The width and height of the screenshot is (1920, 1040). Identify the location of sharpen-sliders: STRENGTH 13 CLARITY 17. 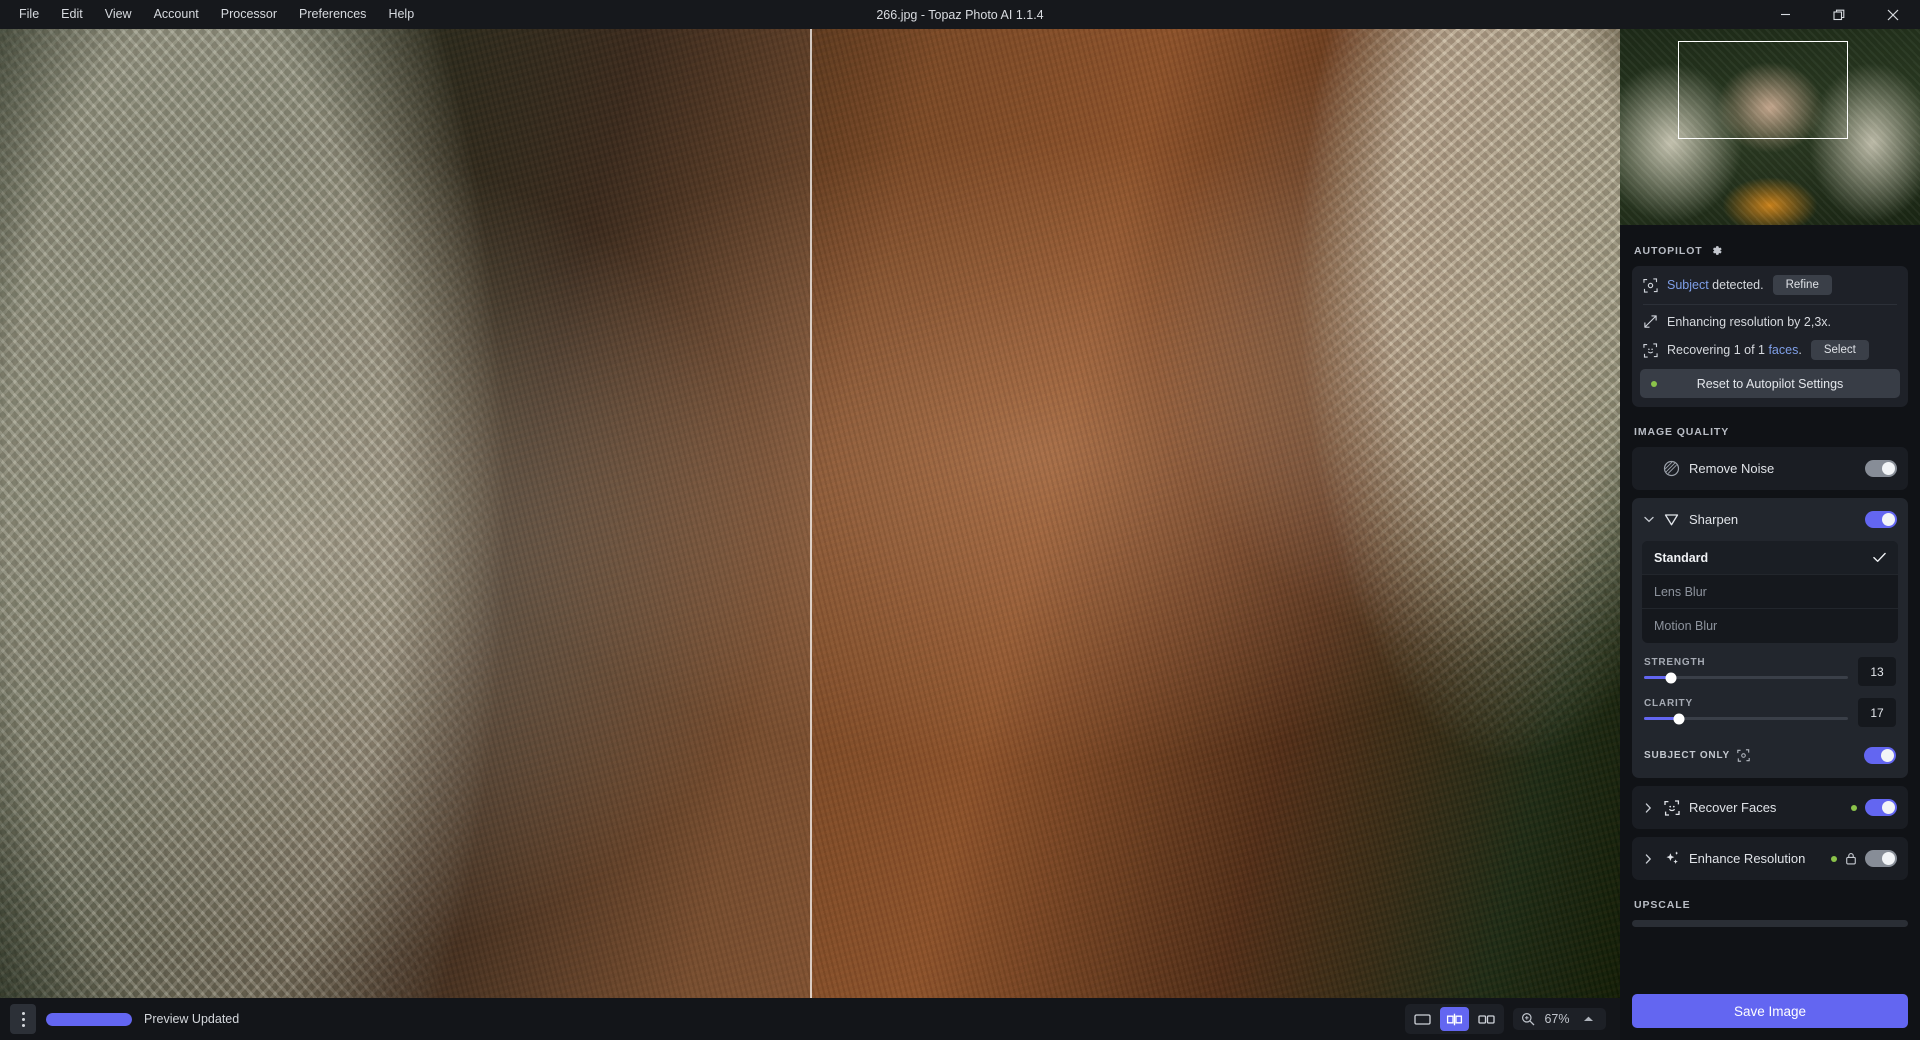
(1770, 699).